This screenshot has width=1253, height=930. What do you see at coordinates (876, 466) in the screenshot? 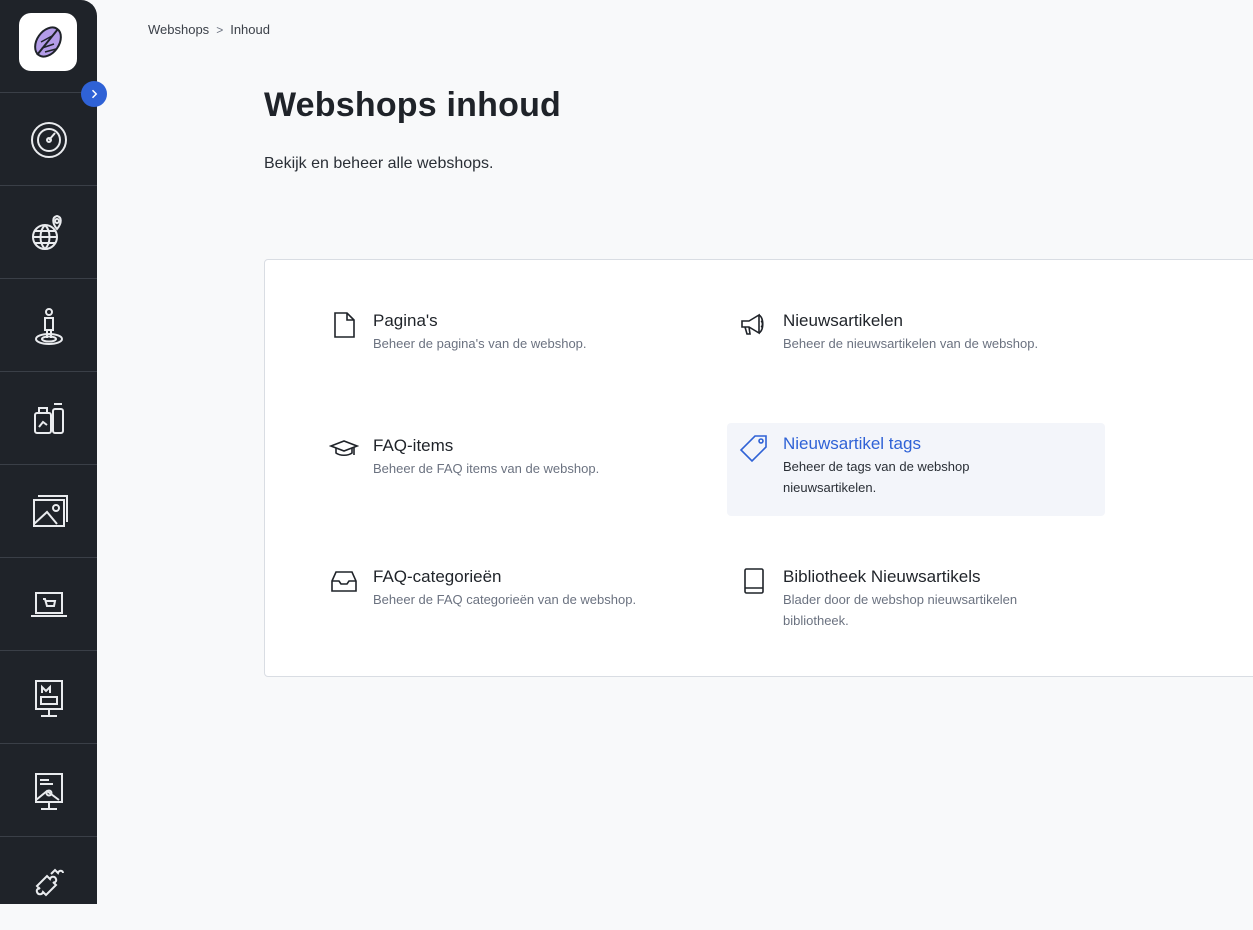
I see `item-description-line1: Beheer de tags van de webshop` at bounding box center [876, 466].